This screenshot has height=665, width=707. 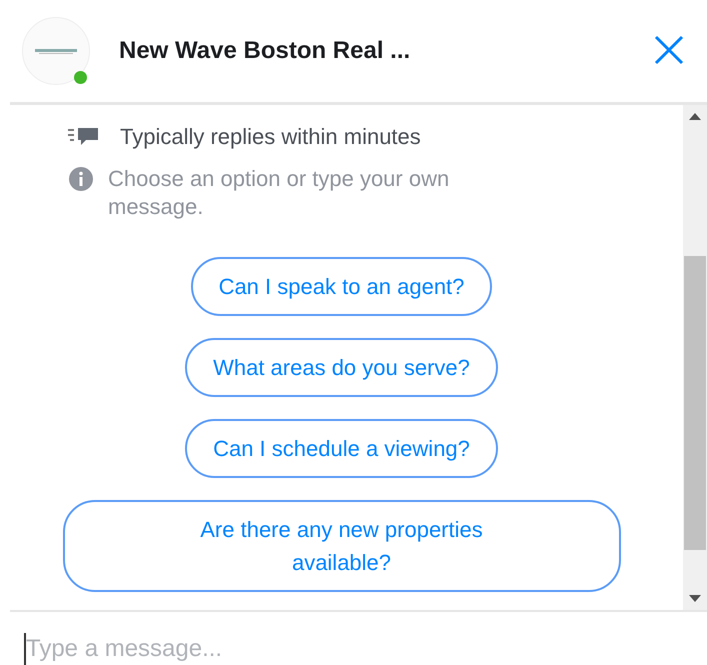 What do you see at coordinates (84, 137) in the screenshot?
I see `chat-bubble-icon` at bounding box center [84, 137].